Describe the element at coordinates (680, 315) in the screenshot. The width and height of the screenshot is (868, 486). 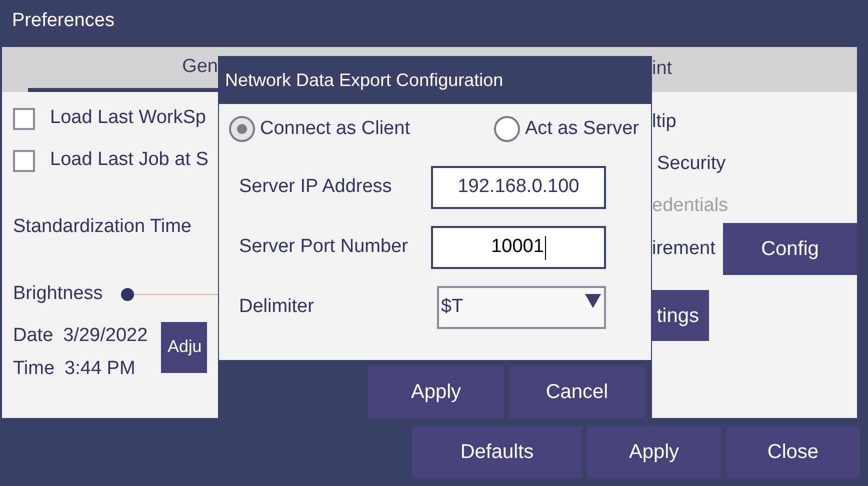
I see `settings-button: tings` at that location.